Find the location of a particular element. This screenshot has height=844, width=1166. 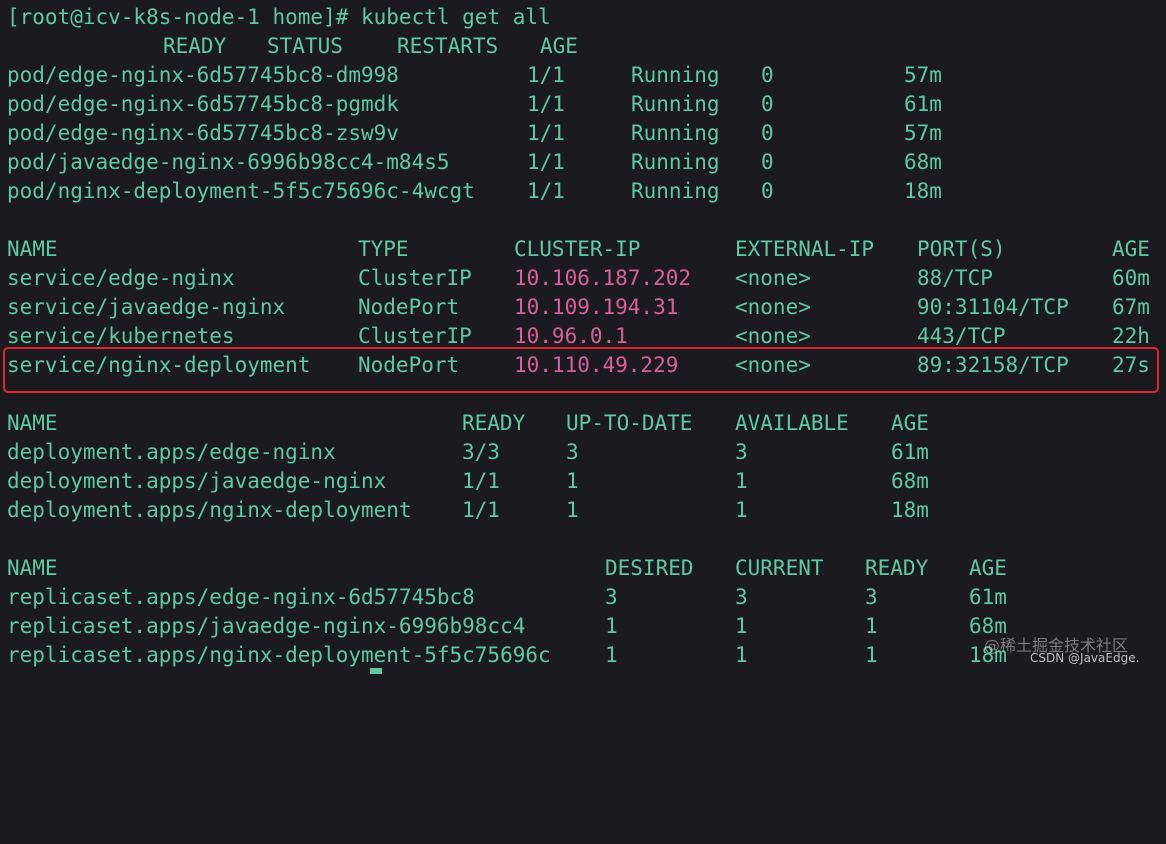

pods-header-ready: READY is located at coordinates (195, 46).